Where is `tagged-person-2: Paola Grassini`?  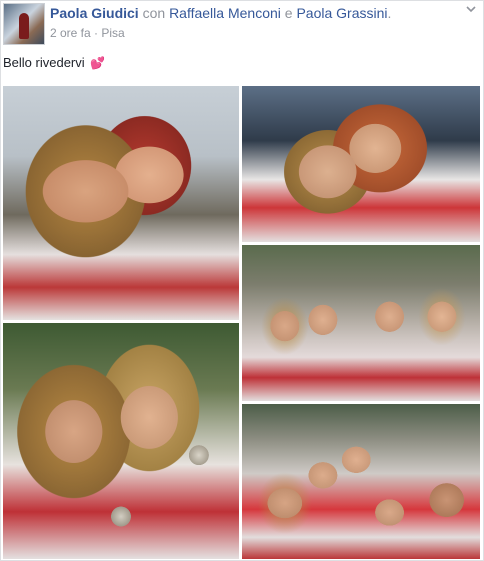
tagged-person-2: Paola Grassini is located at coordinates (341, 13).